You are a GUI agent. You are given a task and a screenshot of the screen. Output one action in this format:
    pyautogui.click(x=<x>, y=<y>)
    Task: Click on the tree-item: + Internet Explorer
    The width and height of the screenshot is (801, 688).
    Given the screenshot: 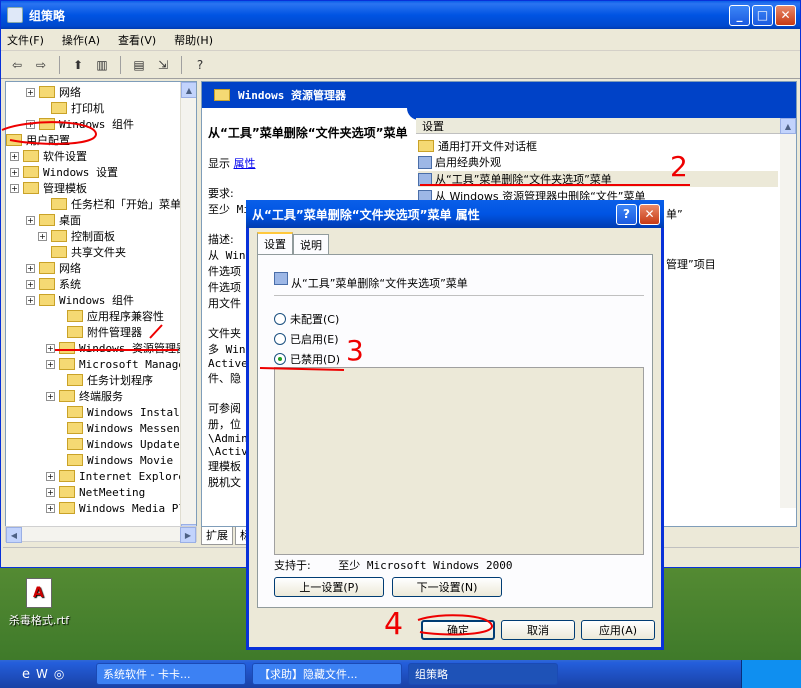 What is the action you would take?
    pyautogui.click(x=119, y=476)
    